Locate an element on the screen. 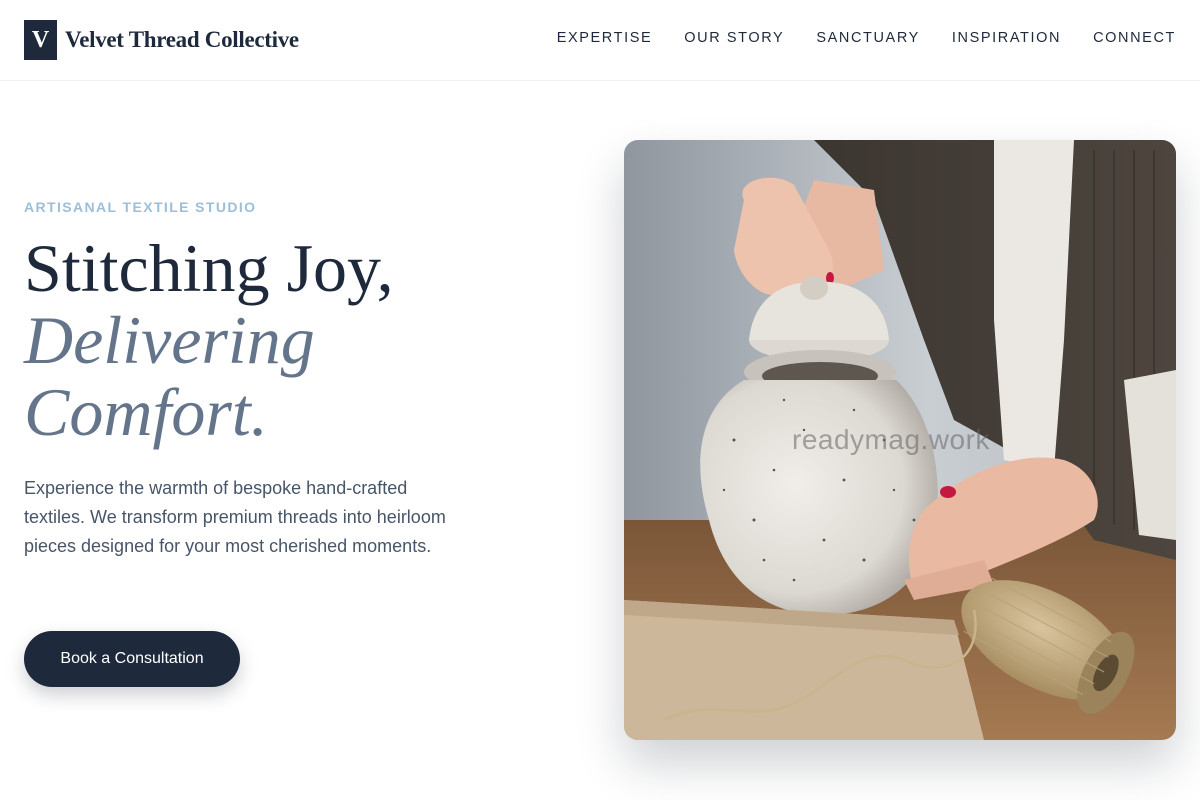 The width and height of the screenshot is (1200, 800). nav-link-expertise: EXPERTISE is located at coordinates (605, 38).